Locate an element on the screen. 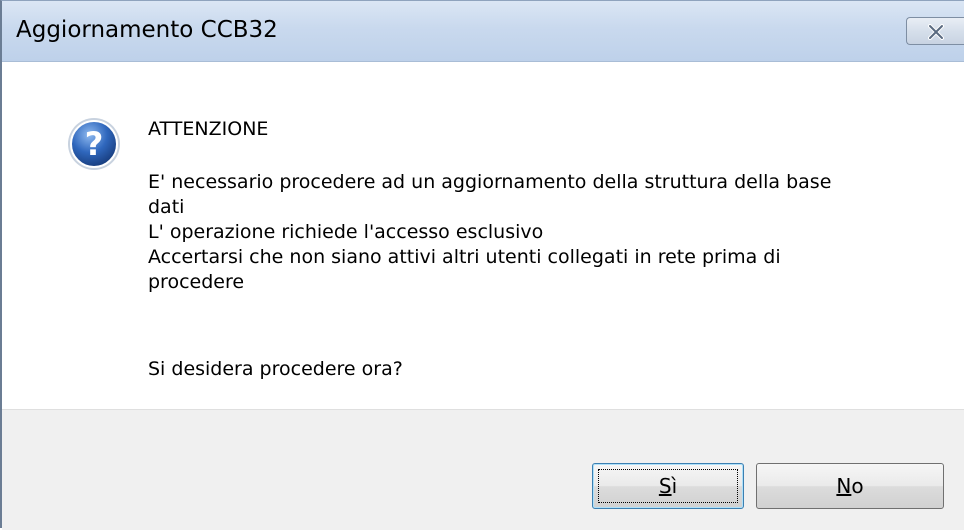 The height and width of the screenshot is (530, 964). window-title: Aggiornamento CCB32 is located at coordinates (147, 30).